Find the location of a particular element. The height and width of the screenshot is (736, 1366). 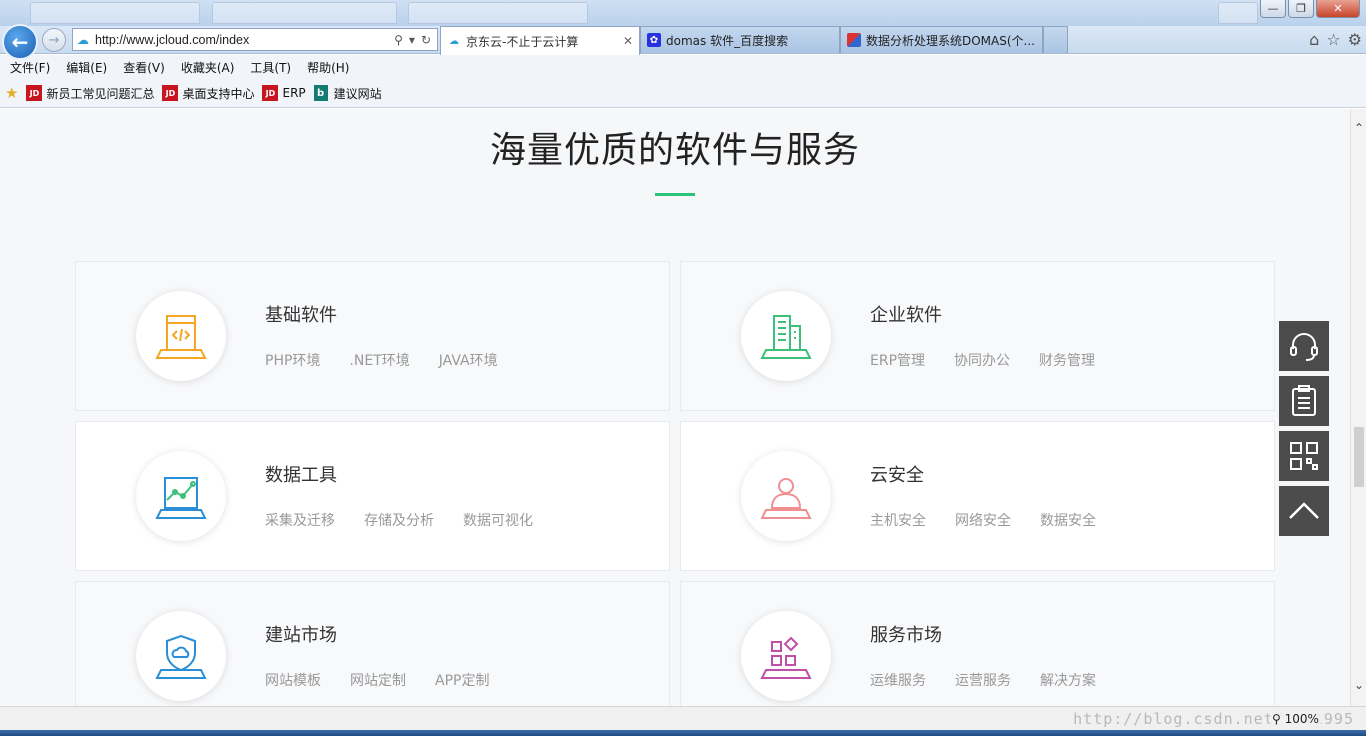

floating-toolbar is located at coordinates (1304, 428).